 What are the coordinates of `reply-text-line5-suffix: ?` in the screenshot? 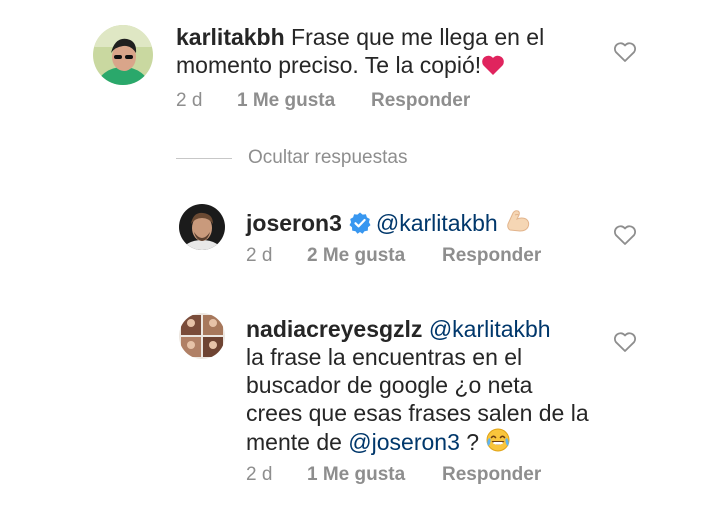 It's located at (469, 442).